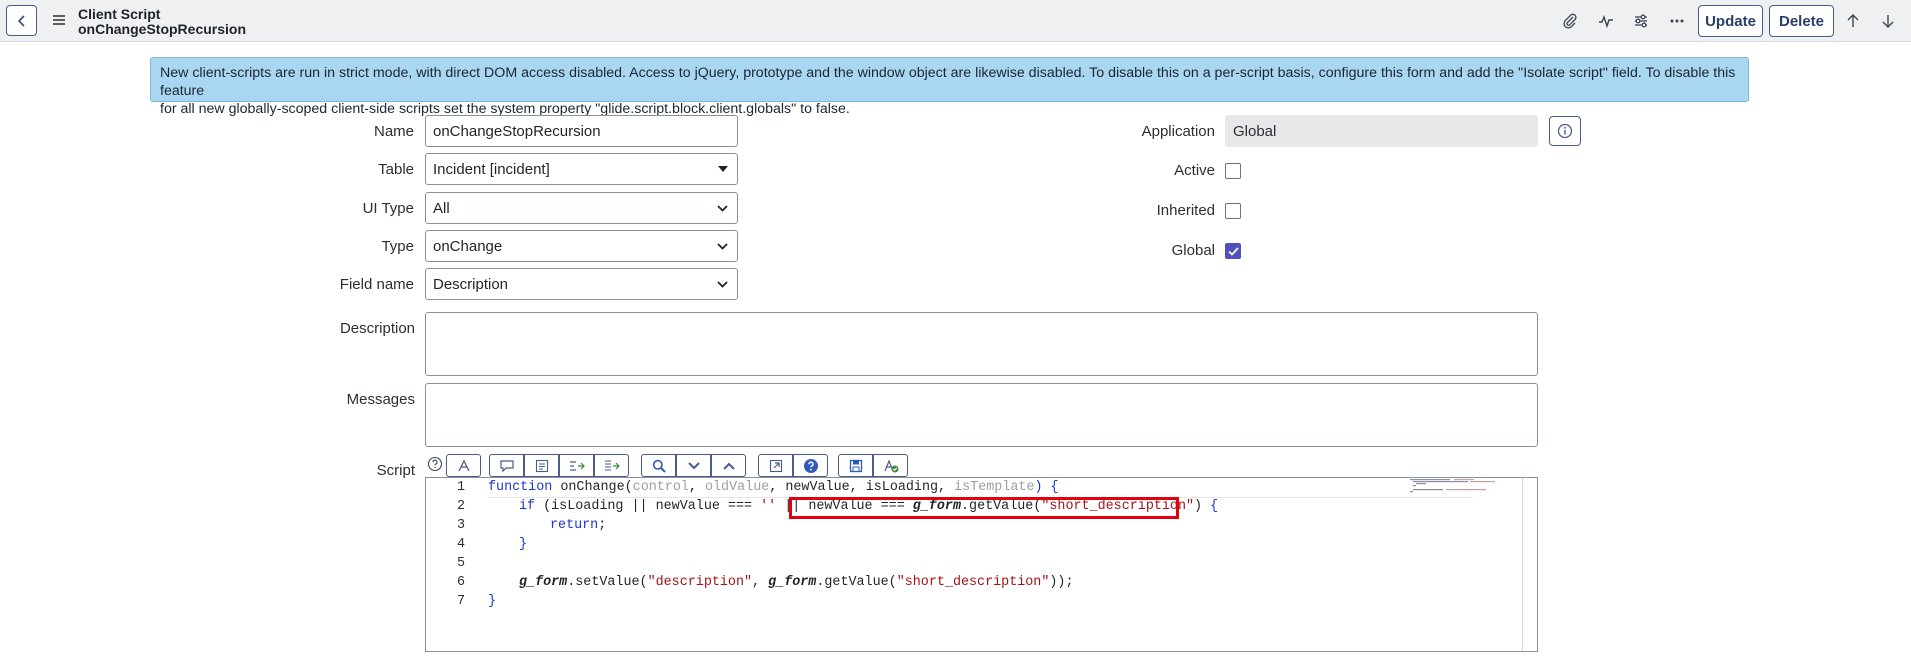 The height and width of the screenshot is (670, 1911). I want to click on code-line-7: }, so click(492, 601).